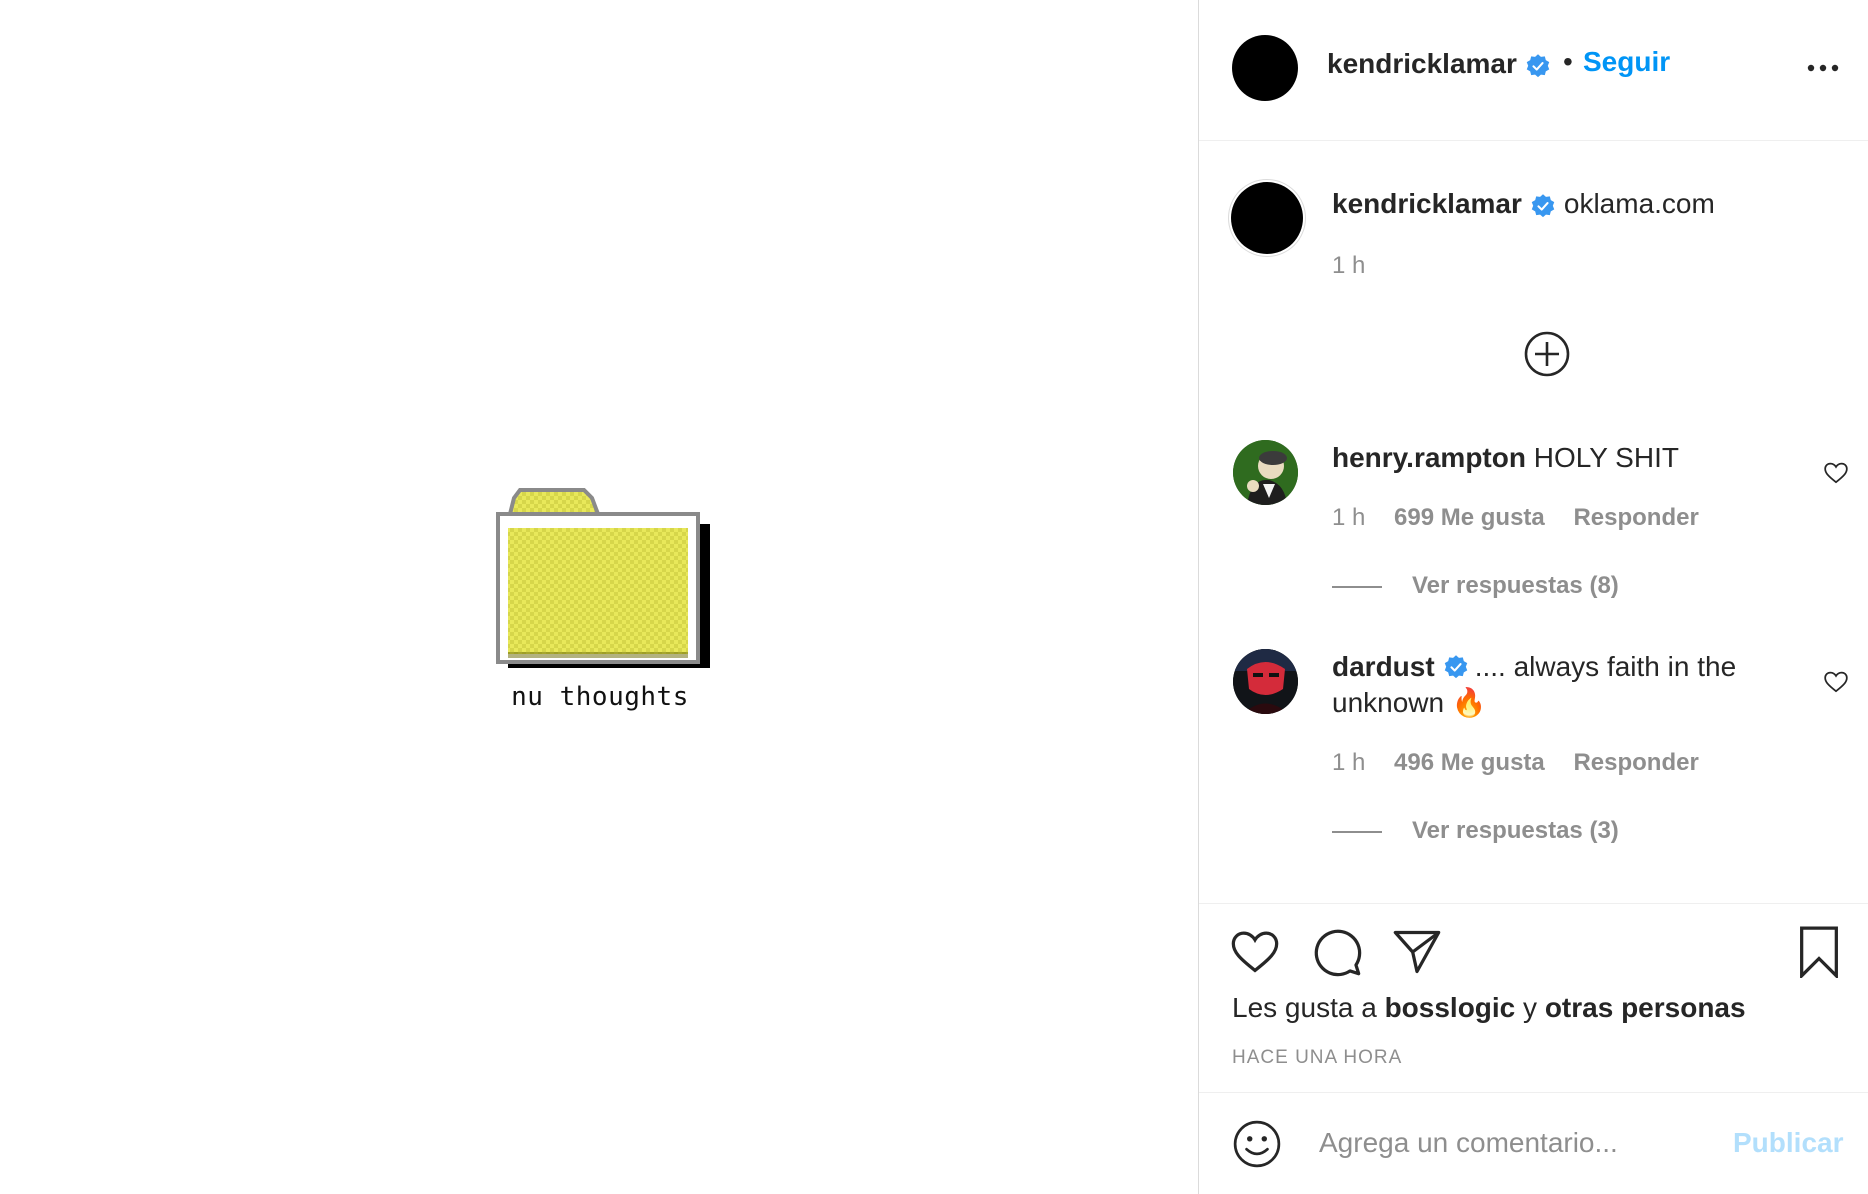 This screenshot has width=1868, height=1194. Describe the element at coordinates (600, 697) in the screenshot. I see `folder-caption: nu thoughts` at that location.